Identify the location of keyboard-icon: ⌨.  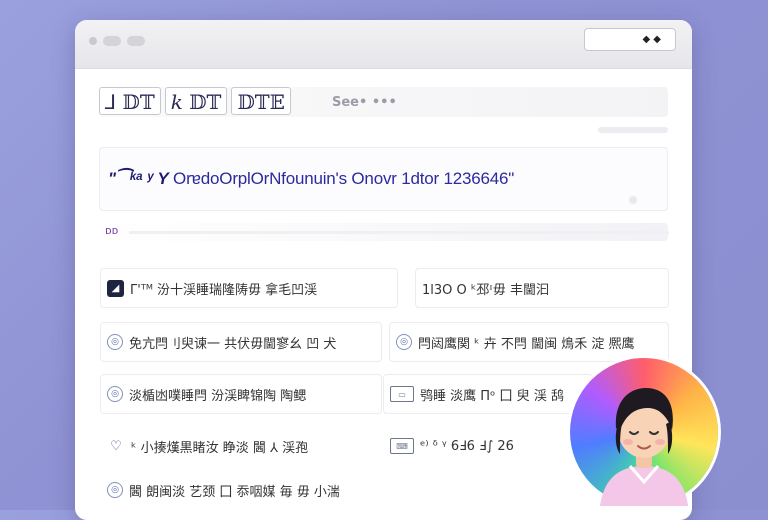
(402, 446).